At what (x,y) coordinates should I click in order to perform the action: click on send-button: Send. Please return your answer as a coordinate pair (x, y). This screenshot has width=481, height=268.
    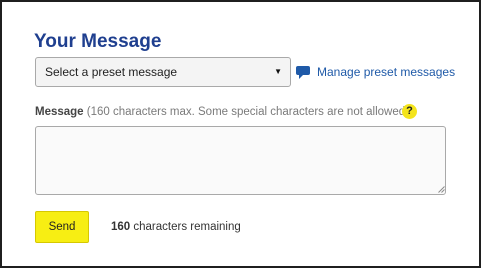
    Looking at the image, I should click on (62, 227).